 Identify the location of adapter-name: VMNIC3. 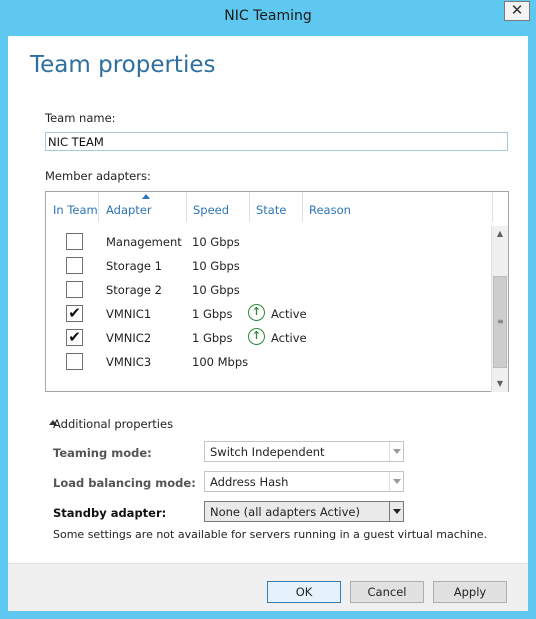
(129, 362).